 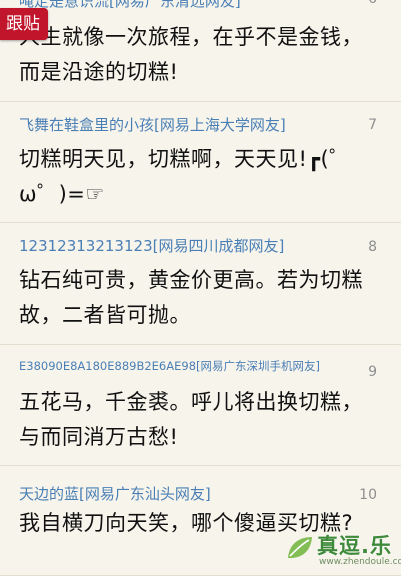 What do you see at coordinates (190, 246) in the screenshot?
I see `comment-author: 12312313213123[网易四川成都网友]` at bounding box center [190, 246].